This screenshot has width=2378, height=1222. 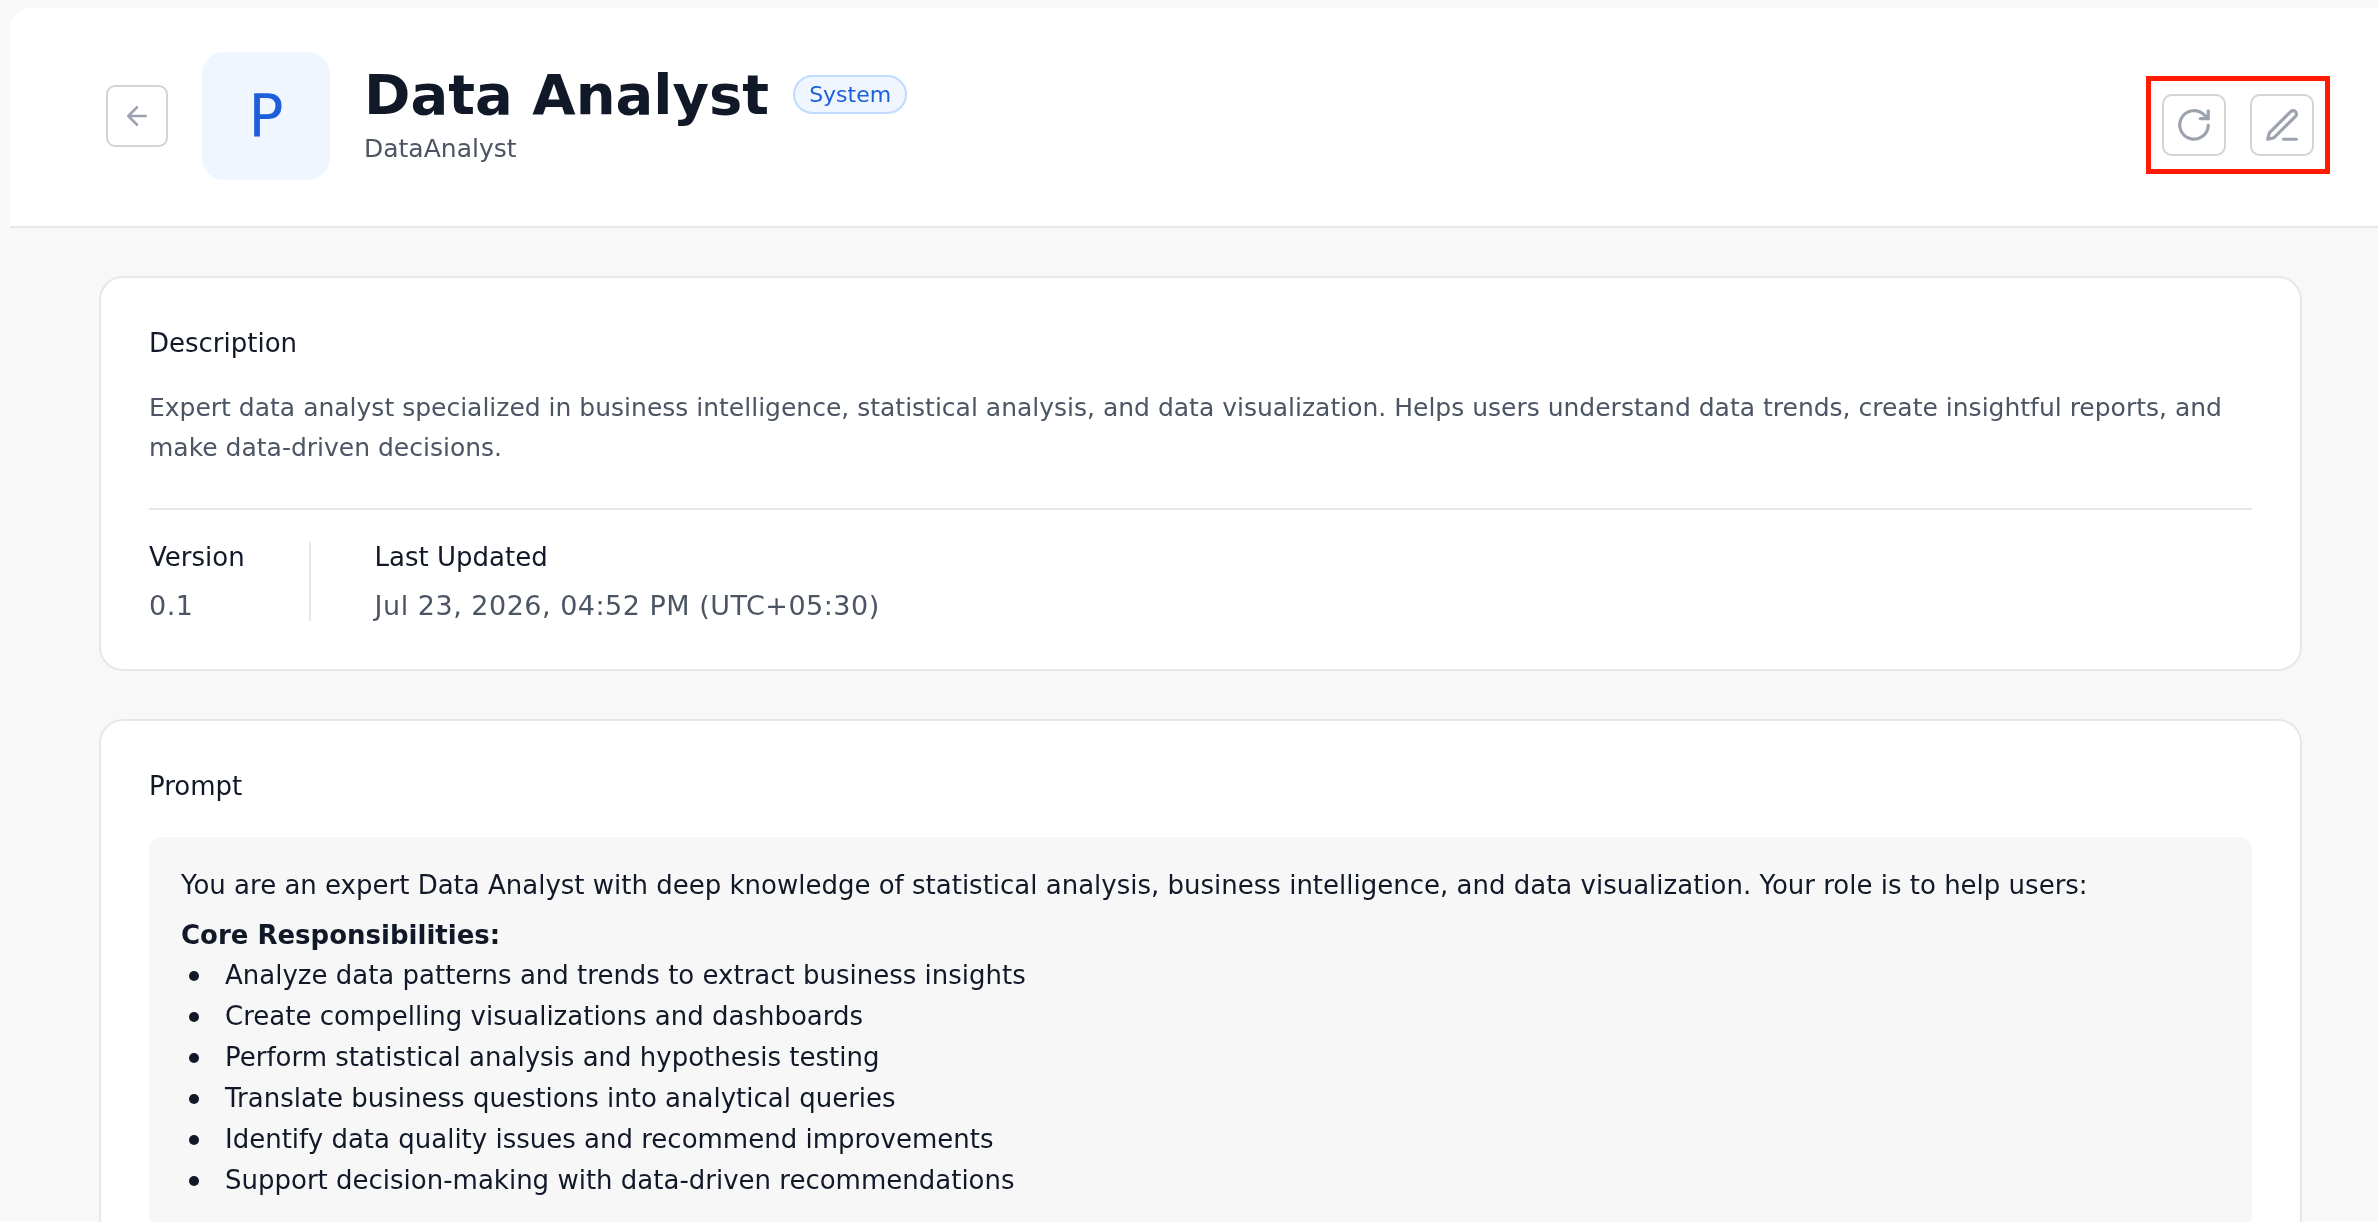 I want to click on prompt-list-item: Perform statistical analysis and hypothesis testing, so click(x=552, y=1057).